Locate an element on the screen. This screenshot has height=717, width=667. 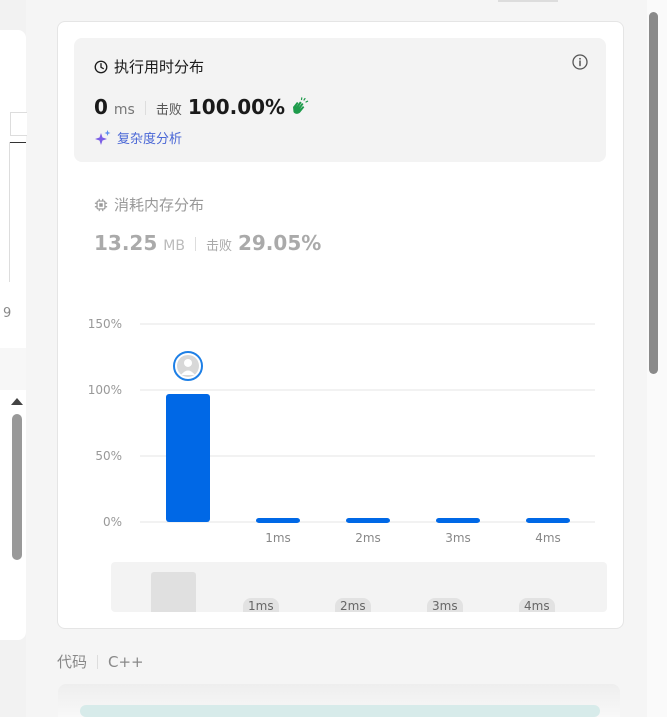
left-divider is located at coordinates (18, 142).